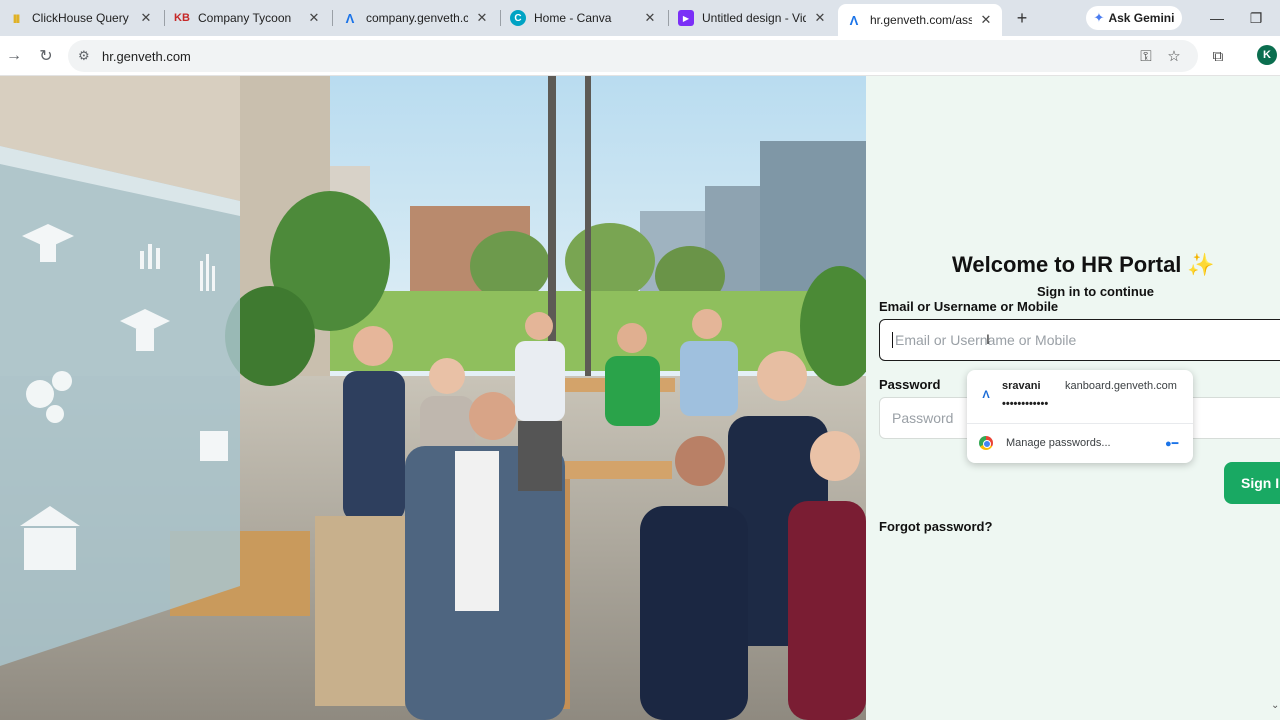  I want to click on tab-hr-genveth-active: Λ hr.genveth.com/asses ✕, so click(920, 20).